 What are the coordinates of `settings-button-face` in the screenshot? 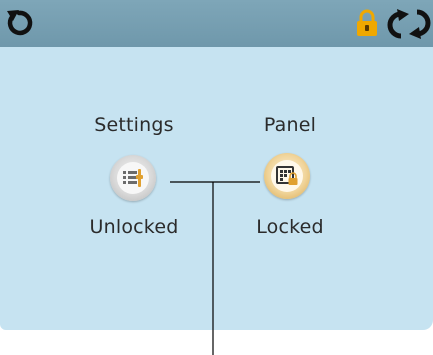 It's located at (133, 178).